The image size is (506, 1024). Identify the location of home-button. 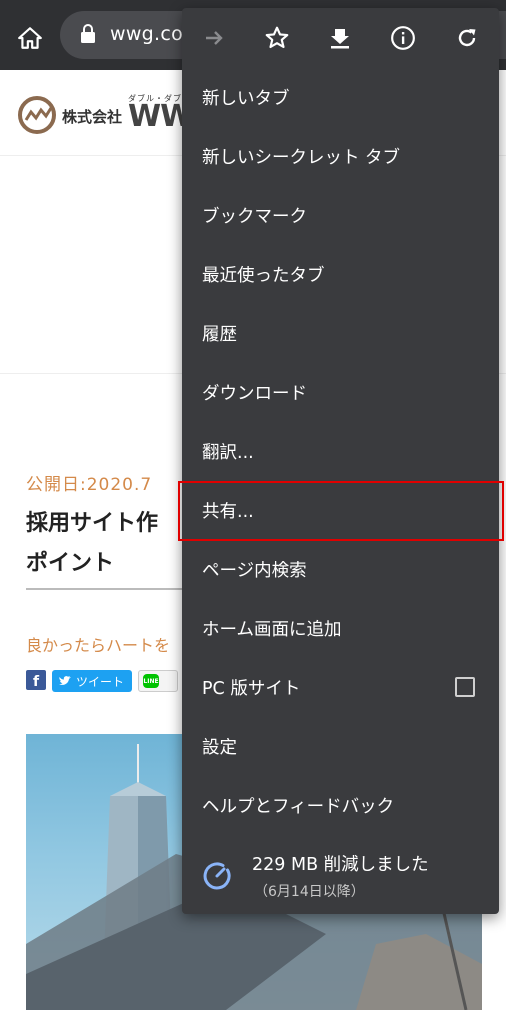
(30, 38).